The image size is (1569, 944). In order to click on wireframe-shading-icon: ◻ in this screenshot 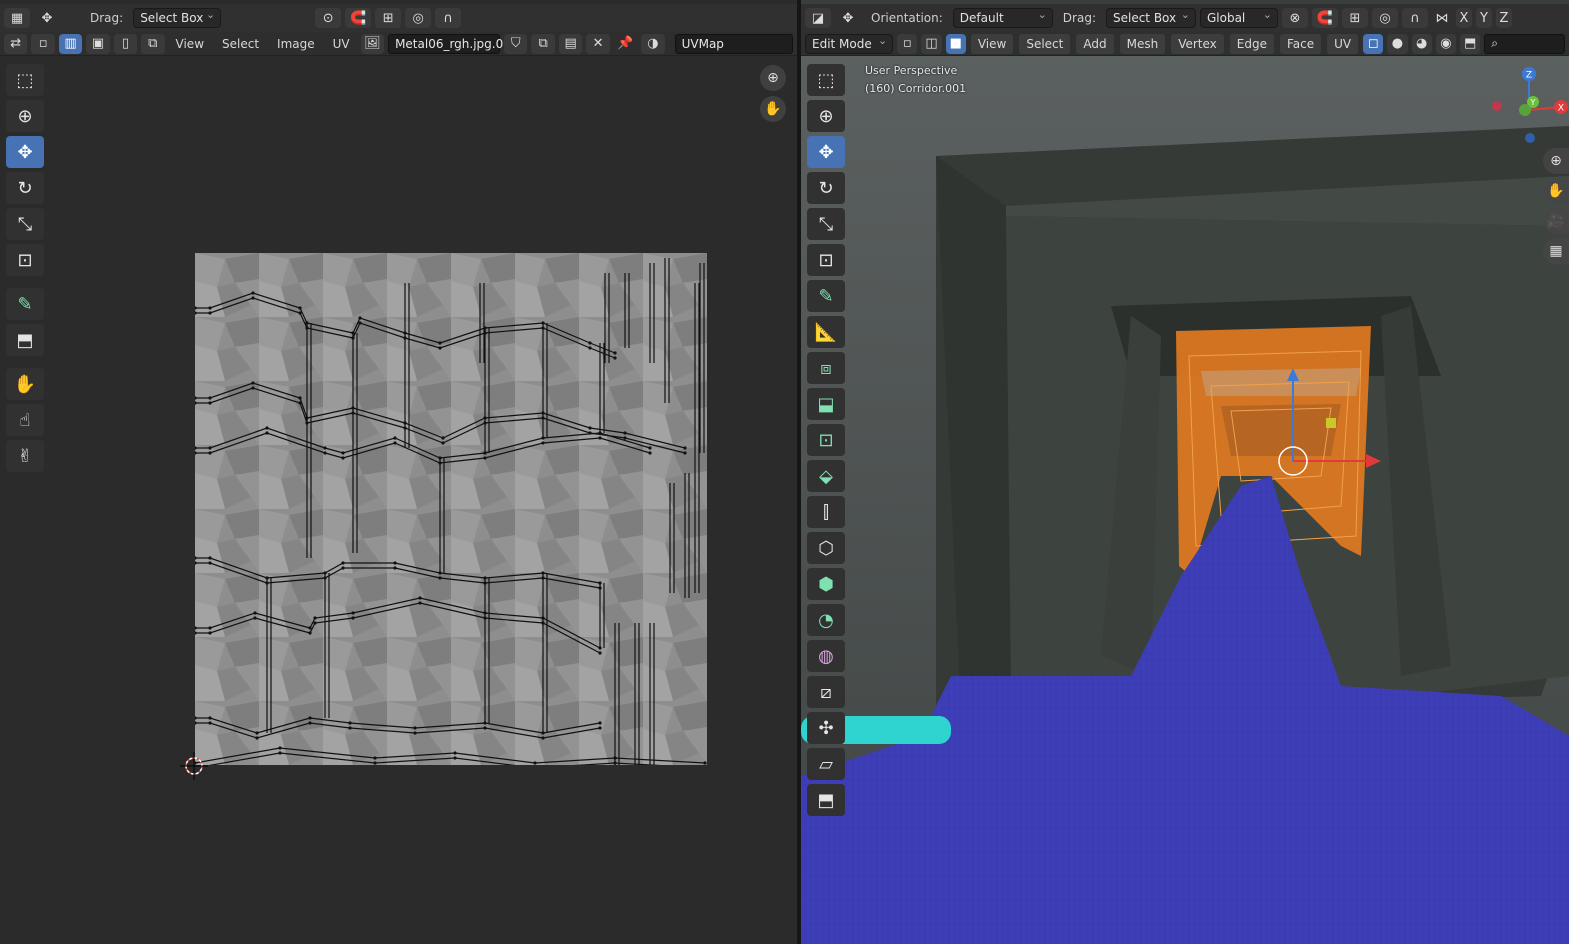, I will do `click(1373, 43)`.